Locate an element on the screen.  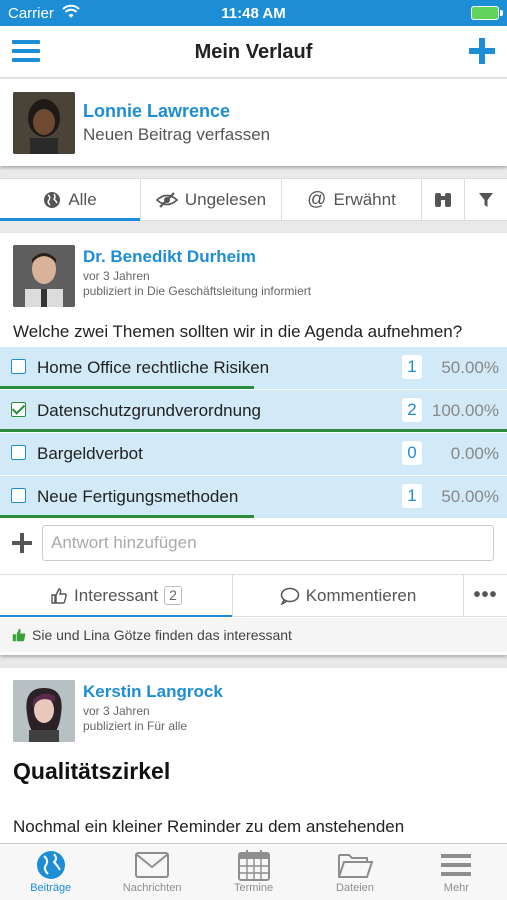
tab-beitraege: Beiträge is located at coordinates (50, 872).